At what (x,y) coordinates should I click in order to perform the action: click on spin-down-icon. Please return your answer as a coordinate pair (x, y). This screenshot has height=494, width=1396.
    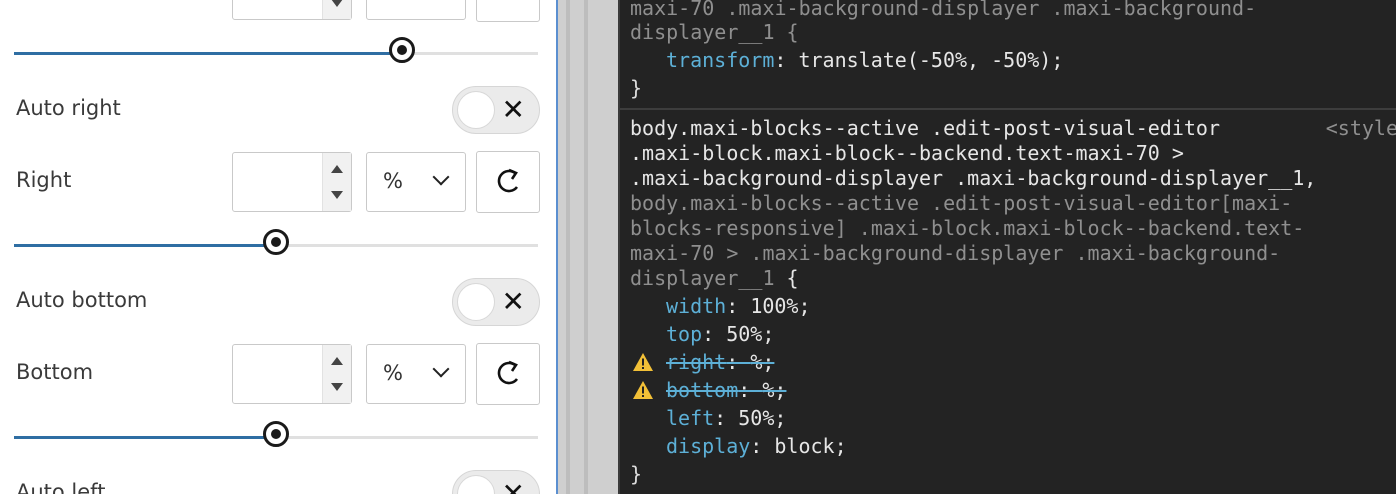
    Looking at the image, I should click on (337, 3).